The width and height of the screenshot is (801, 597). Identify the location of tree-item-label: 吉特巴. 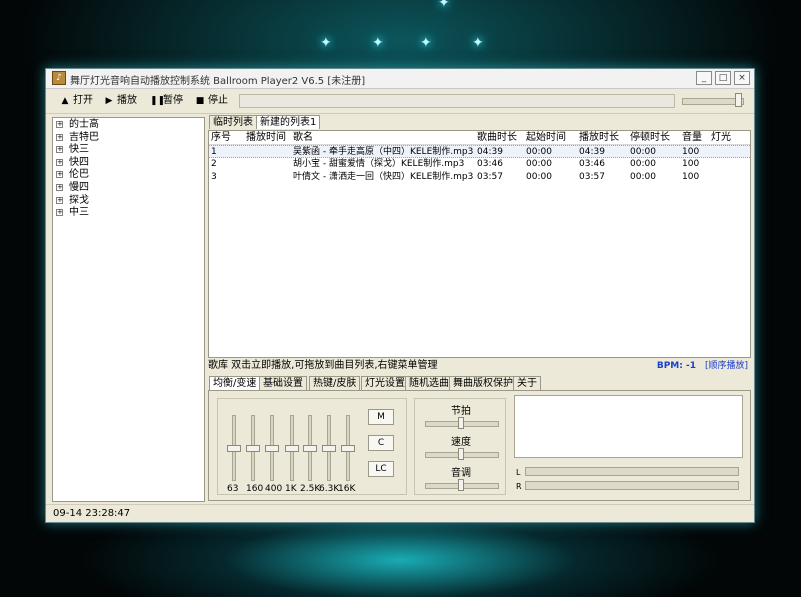
(84, 137).